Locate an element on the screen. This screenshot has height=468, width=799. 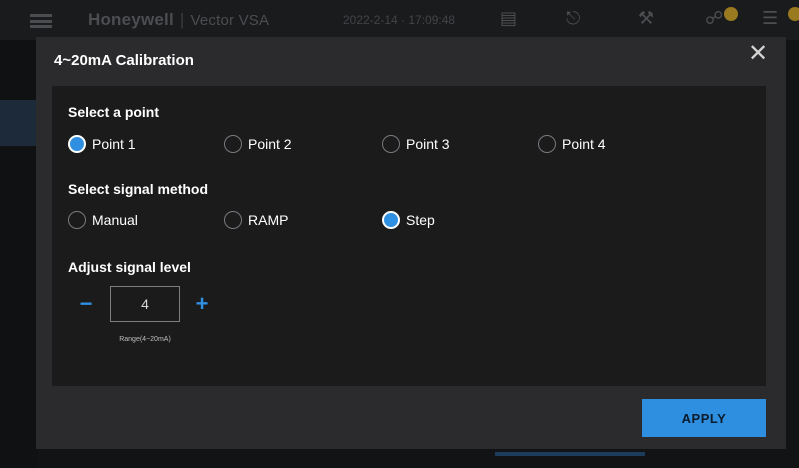
brand-name: Honeywell is located at coordinates (131, 19).